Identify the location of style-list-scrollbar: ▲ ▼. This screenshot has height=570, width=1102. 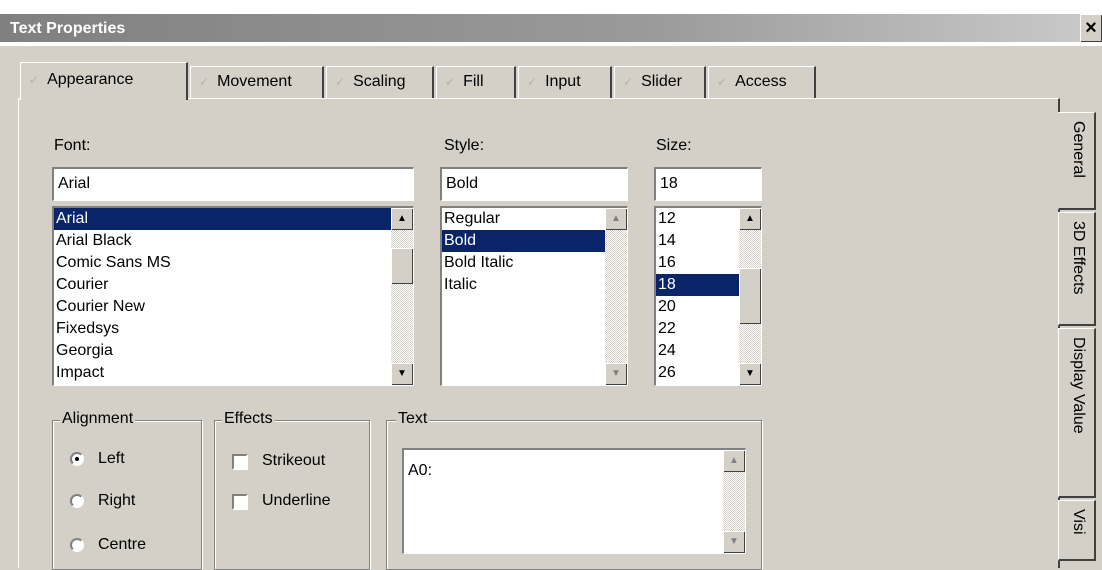
(616, 296).